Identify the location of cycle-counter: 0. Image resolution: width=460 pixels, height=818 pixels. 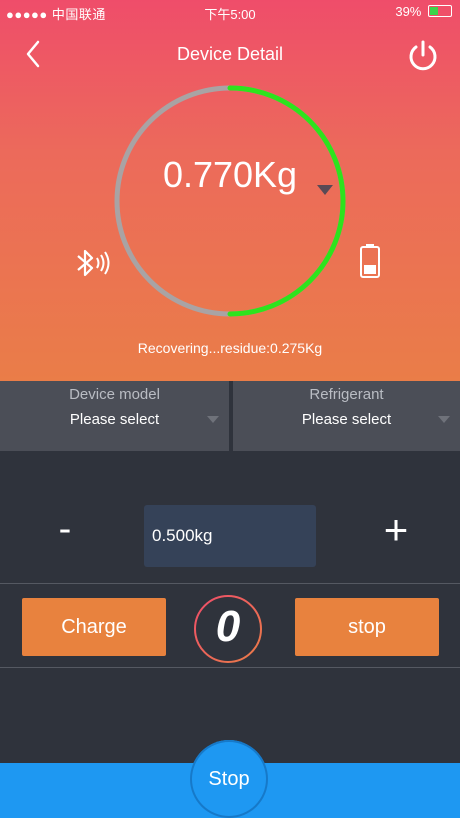
(228, 629).